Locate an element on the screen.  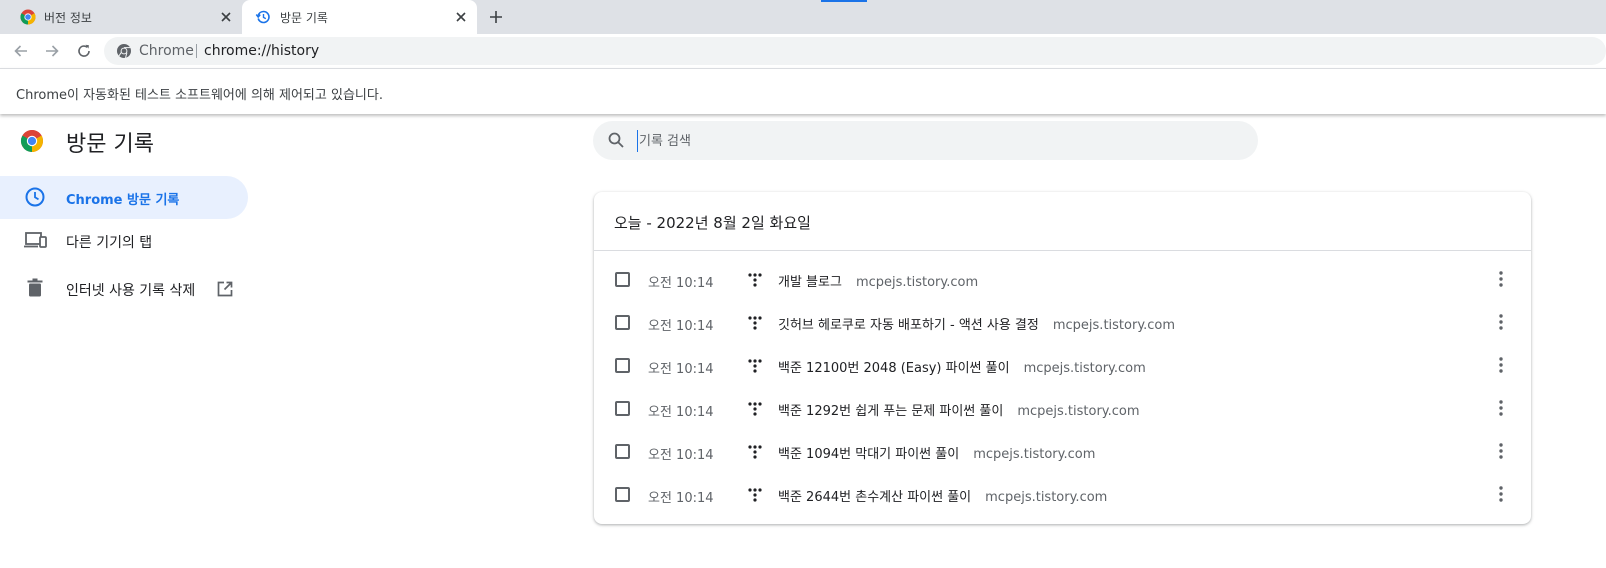
browser-toolbar: Chrome chrome://history is located at coordinates (803, 51).